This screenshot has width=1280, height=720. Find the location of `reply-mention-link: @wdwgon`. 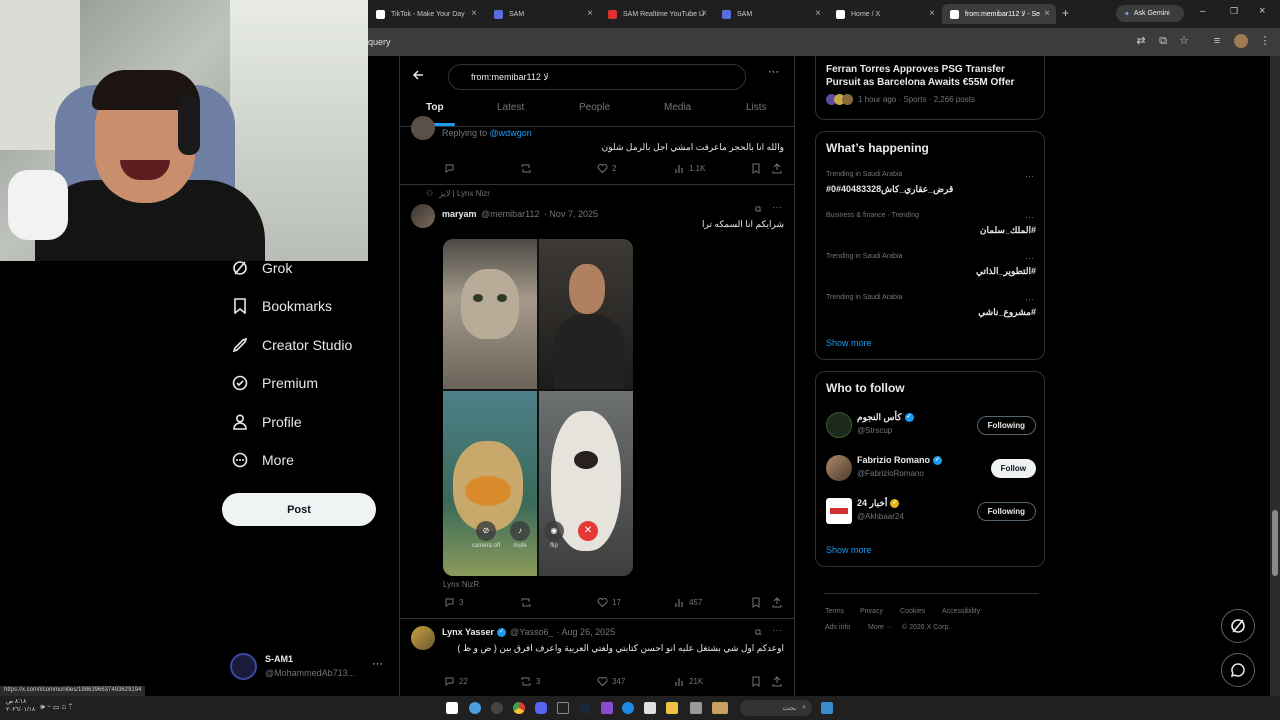

reply-mention-link: @wdwgon is located at coordinates (511, 133).